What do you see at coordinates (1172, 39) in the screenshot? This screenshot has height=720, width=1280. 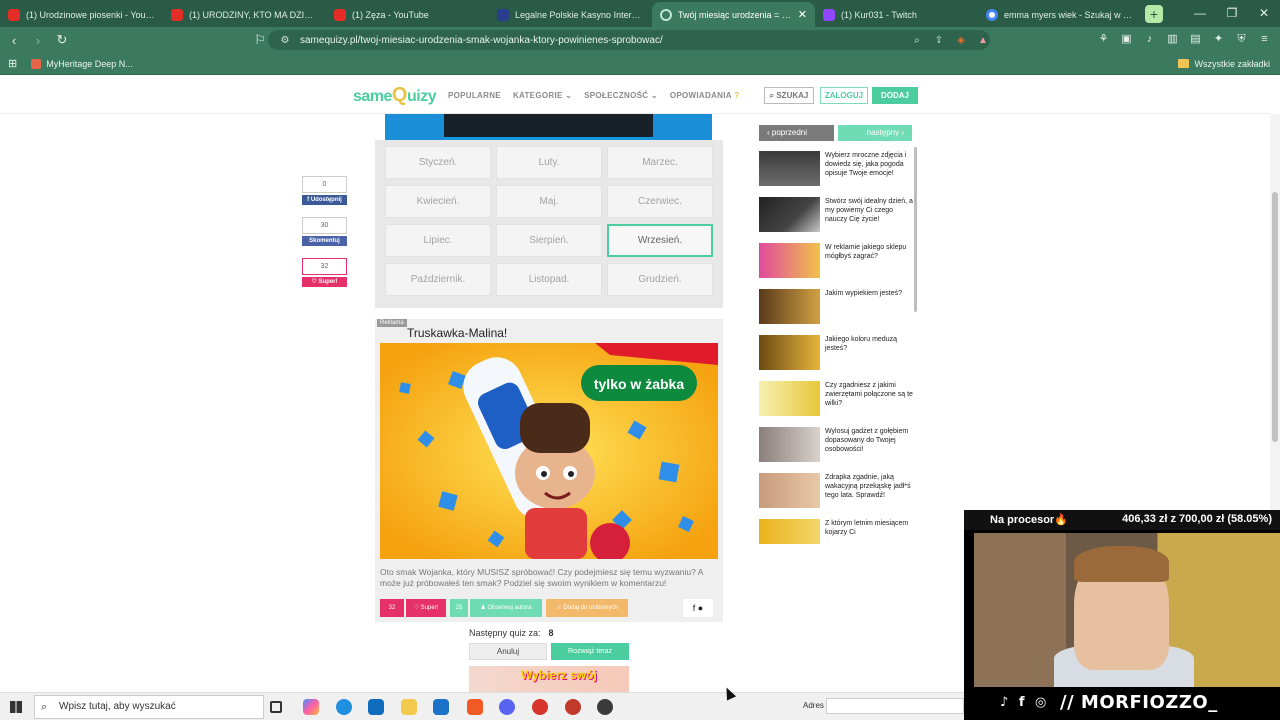 I see `sidebar-icon: ▥` at bounding box center [1172, 39].